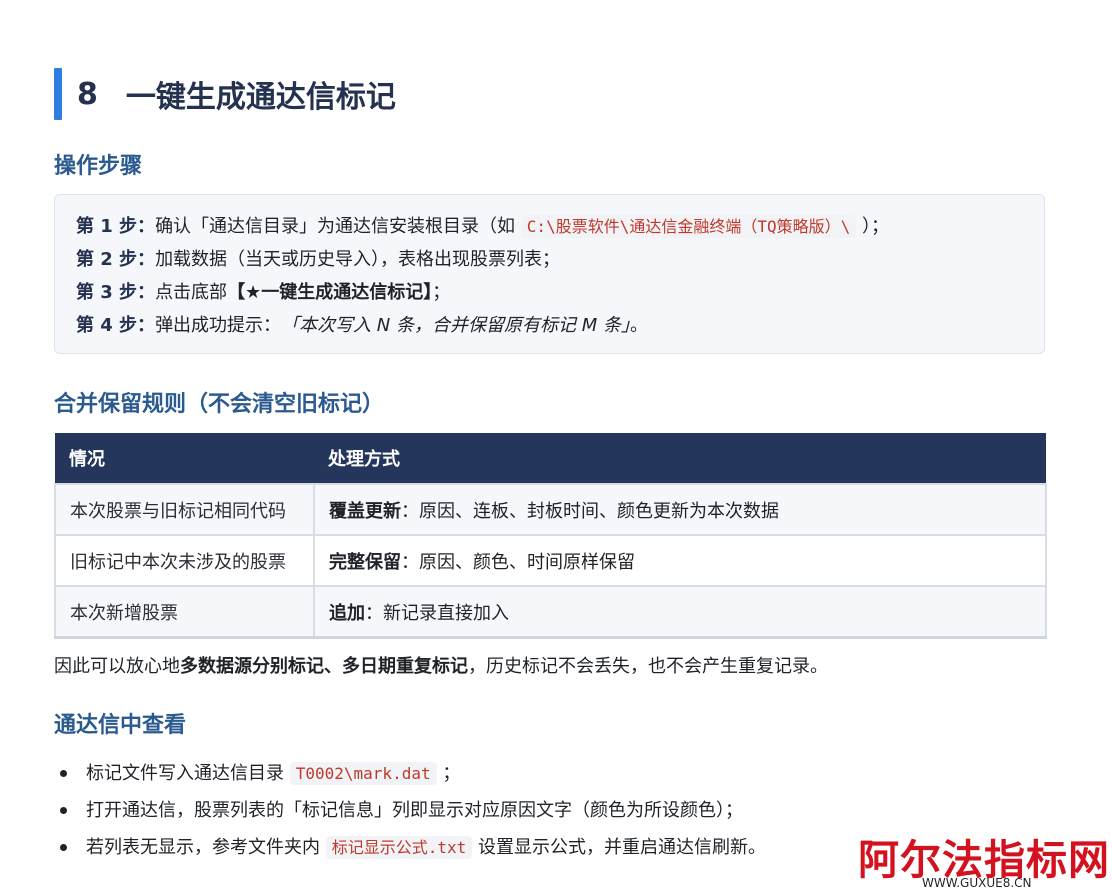 The height and width of the screenshot is (895, 1112). I want to click on situation-cell: 本次新增股票, so click(184, 612).